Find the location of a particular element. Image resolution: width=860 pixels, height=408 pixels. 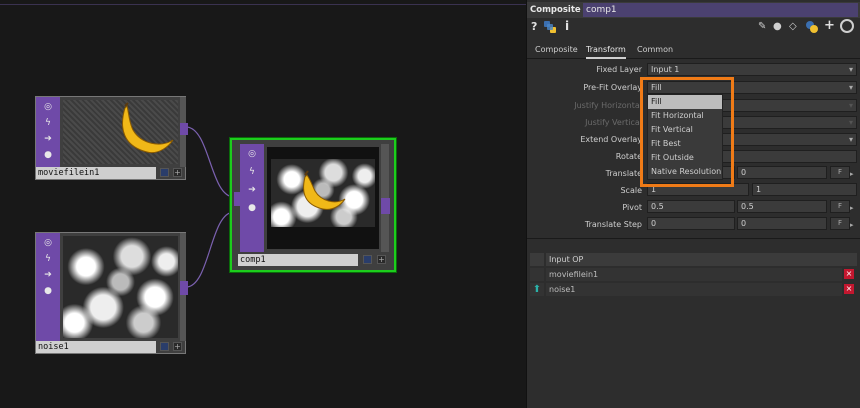

tab-common: Common is located at coordinates (655, 50).